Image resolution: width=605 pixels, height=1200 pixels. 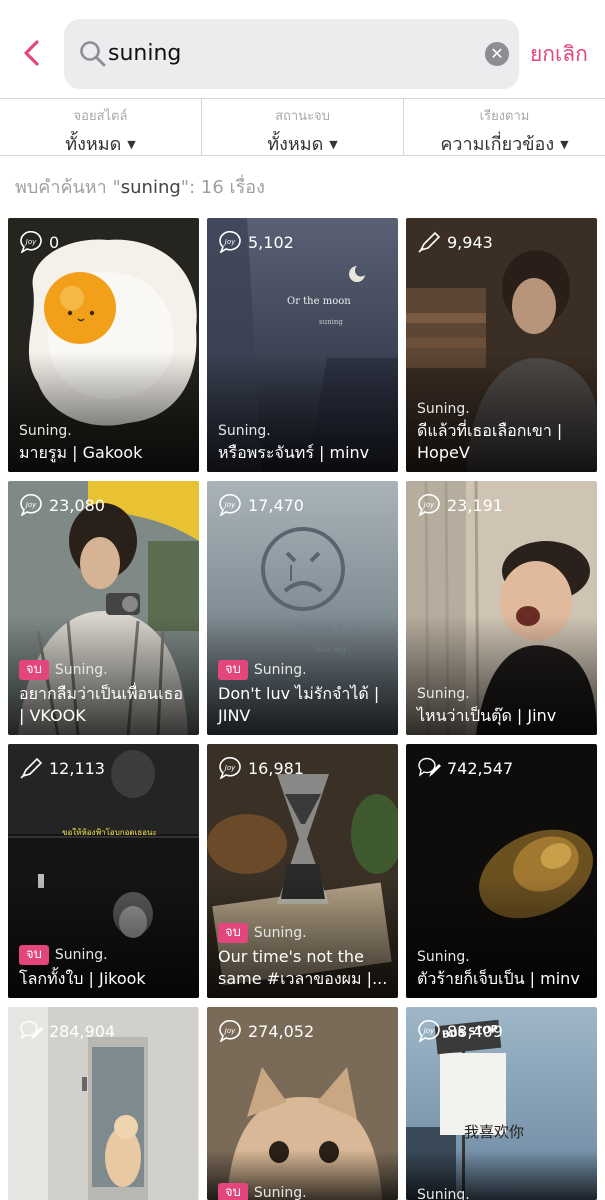 What do you see at coordinates (100, 116) in the screenshot?
I see `filter-label: จอยสไตล์` at bounding box center [100, 116].